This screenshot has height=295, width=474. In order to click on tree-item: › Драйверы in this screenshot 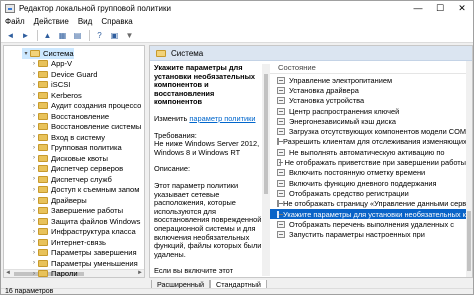, I will do `click(58, 200)`.